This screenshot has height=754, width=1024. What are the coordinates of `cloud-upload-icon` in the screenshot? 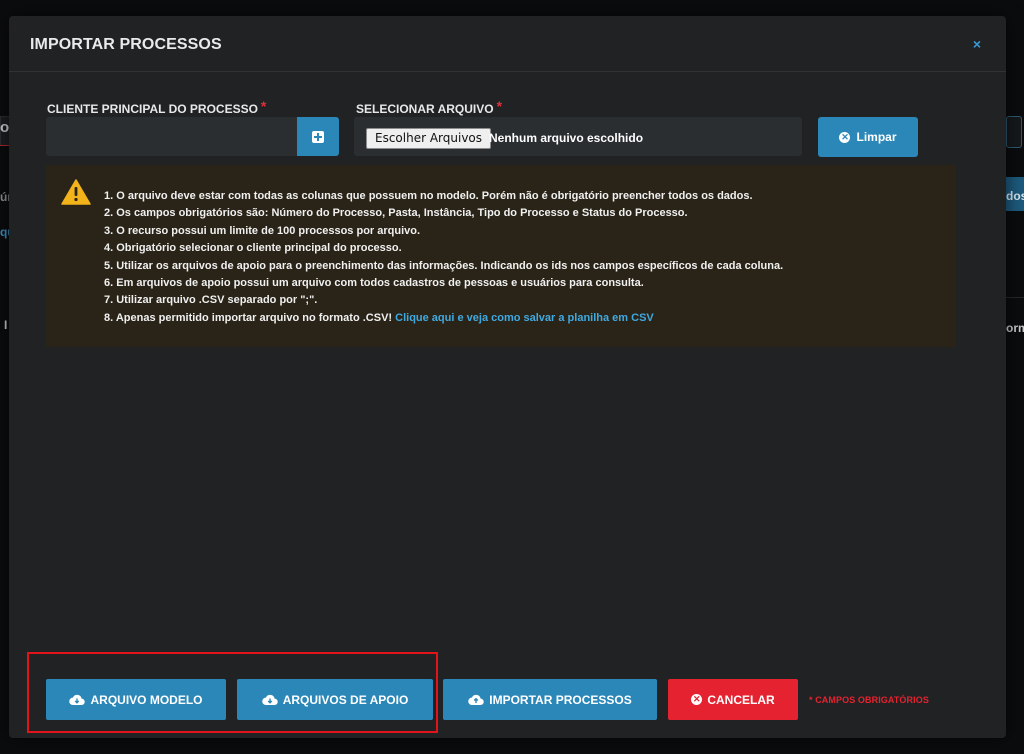 It's located at (476, 699).